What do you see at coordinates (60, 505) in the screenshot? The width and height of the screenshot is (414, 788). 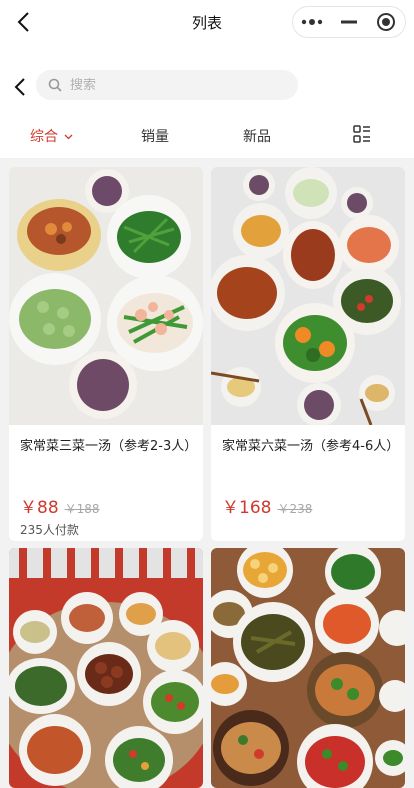 I see `price-row: ￥88 ￥188` at bounding box center [60, 505].